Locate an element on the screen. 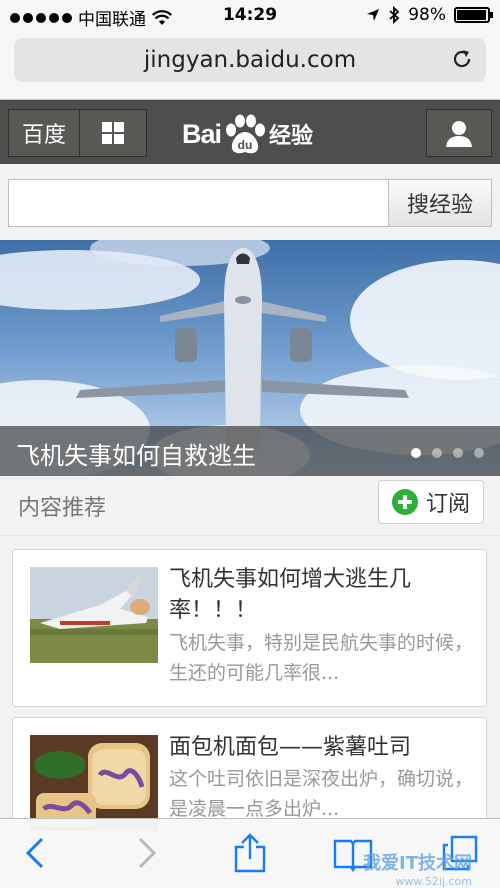 The width and height of the screenshot is (500, 888). site-watermark: 我爱IT技术网 www.52ij.com is located at coordinates (417, 868).